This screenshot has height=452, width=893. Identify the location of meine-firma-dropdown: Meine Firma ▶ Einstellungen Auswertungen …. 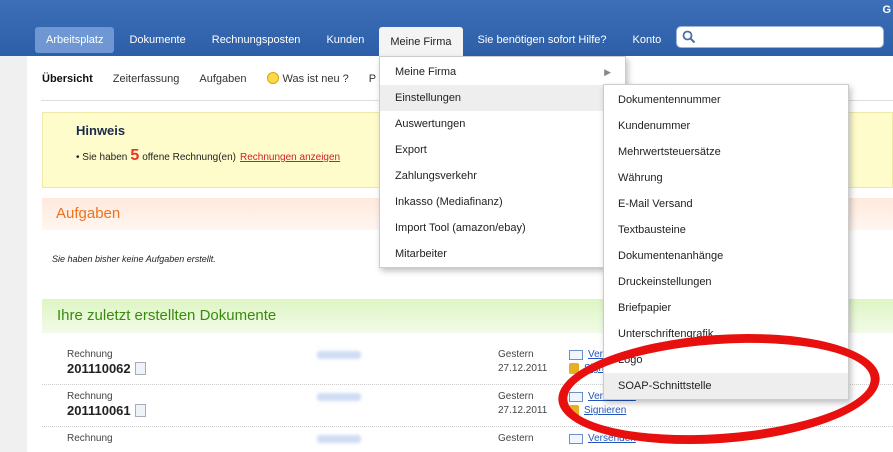
(502, 162).